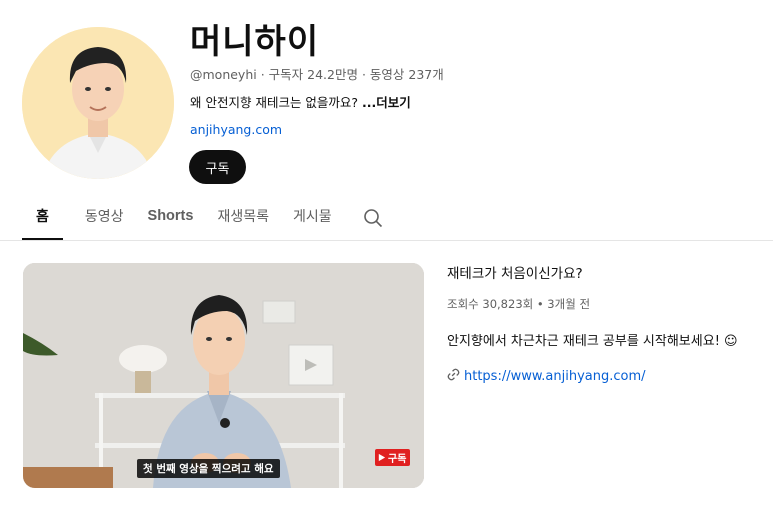  I want to click on featured-video-stats: 조회수 30,823회 • 3개월 전, so click(519, 304).